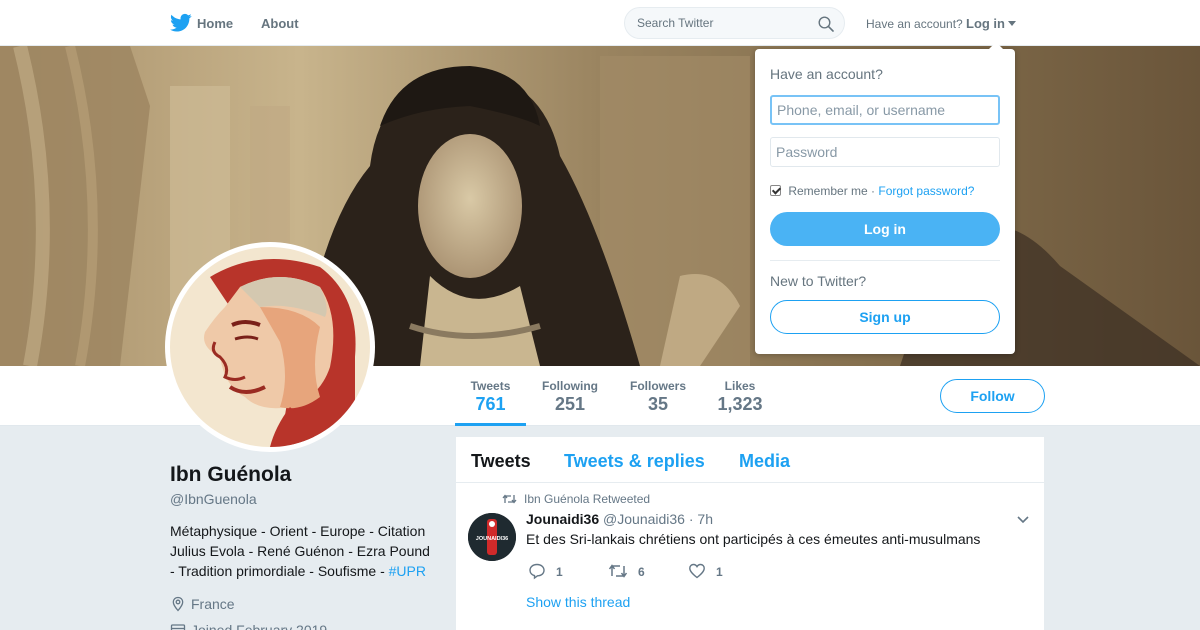 The image size is (1200, 630). I want to click on stat-following: Following 251, so click(570, 396).